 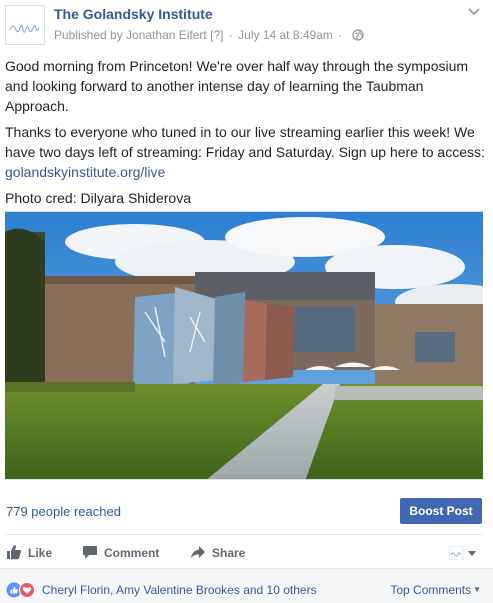 I want to click on boost-post-button: Boost Post, so click(x=441, y=511).